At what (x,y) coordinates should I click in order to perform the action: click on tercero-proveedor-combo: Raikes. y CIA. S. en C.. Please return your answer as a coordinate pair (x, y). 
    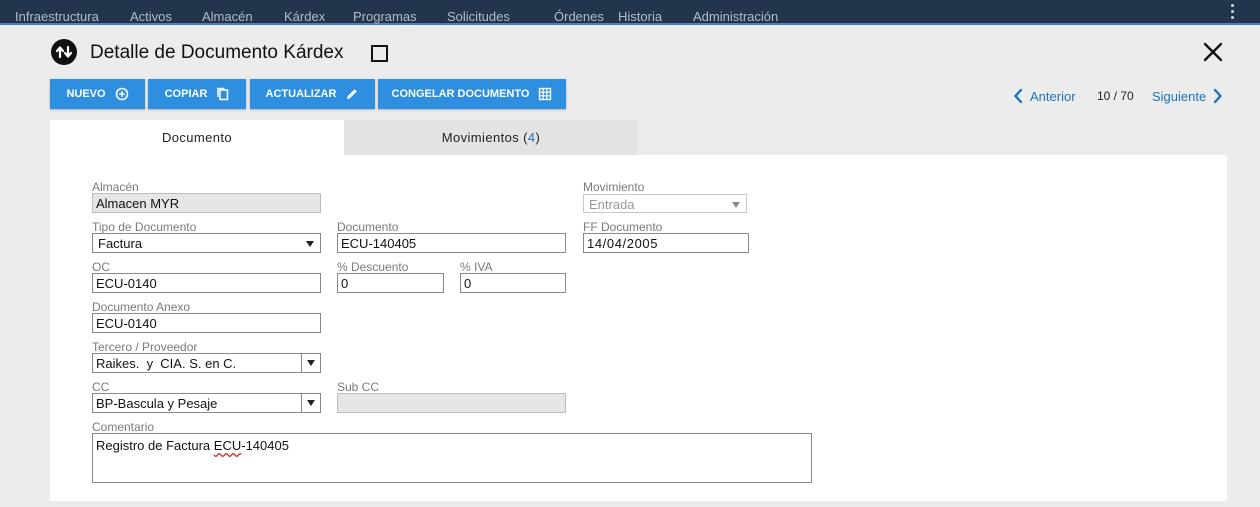
    Looking at the image, I should click on (206, 363).